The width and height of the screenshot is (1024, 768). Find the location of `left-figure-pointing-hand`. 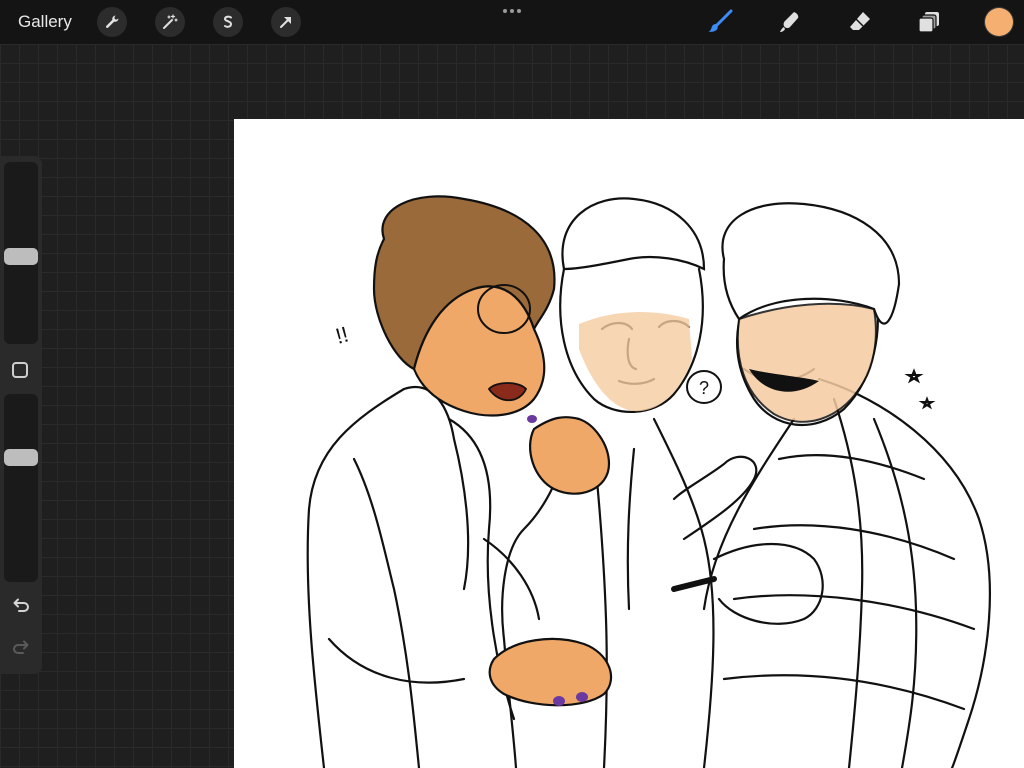

left-figure-pointing-hand is located at coordinates (570, 455).